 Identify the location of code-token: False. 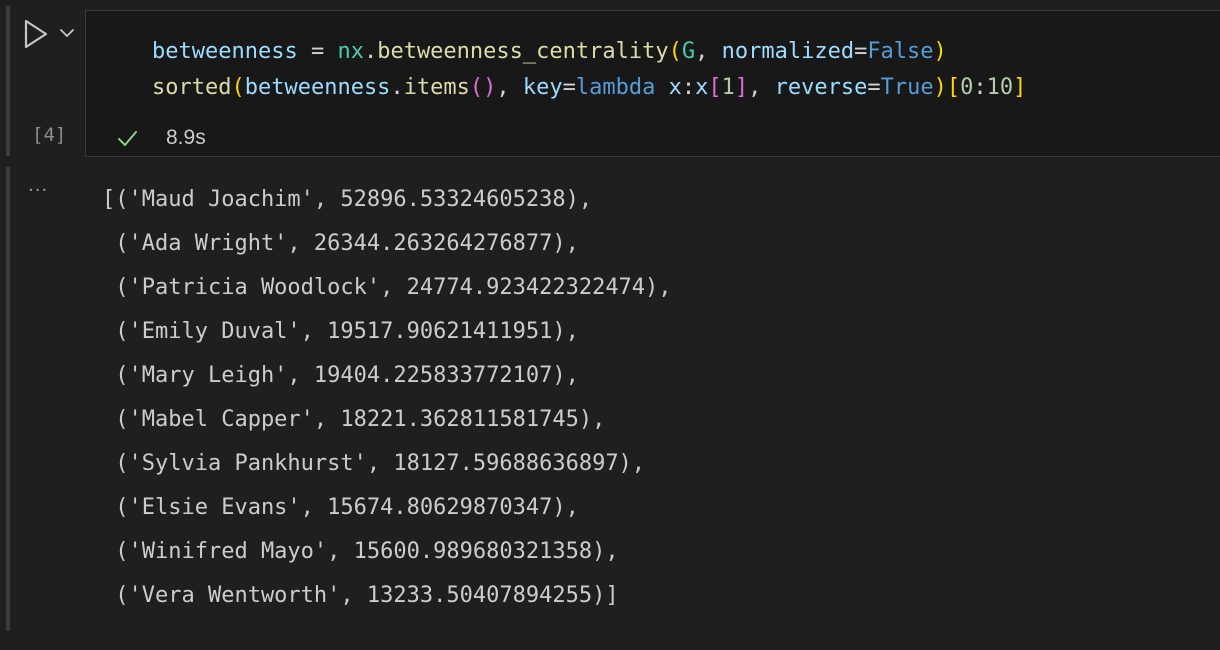
(900, 51).